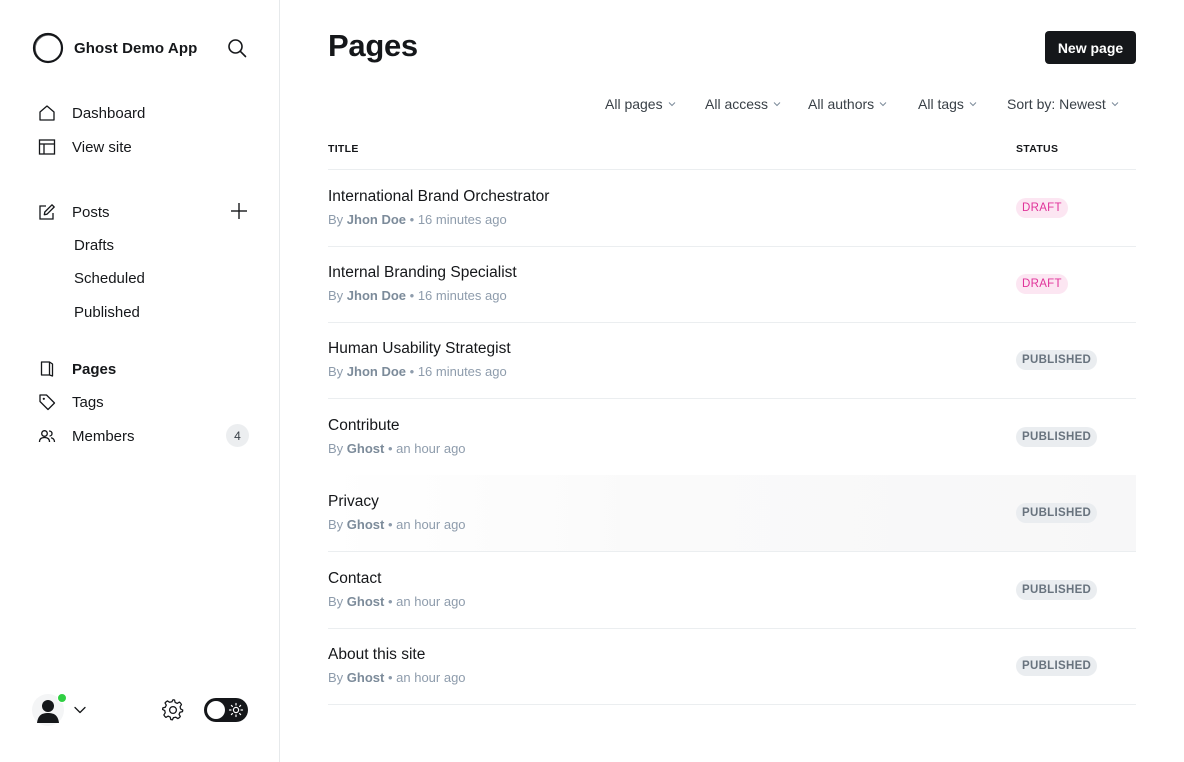 The height and width of the screenshot is (762, 1184). Describe the element at coordinates (47, 147) in the screenshot. I see `layout-icon` at that location.